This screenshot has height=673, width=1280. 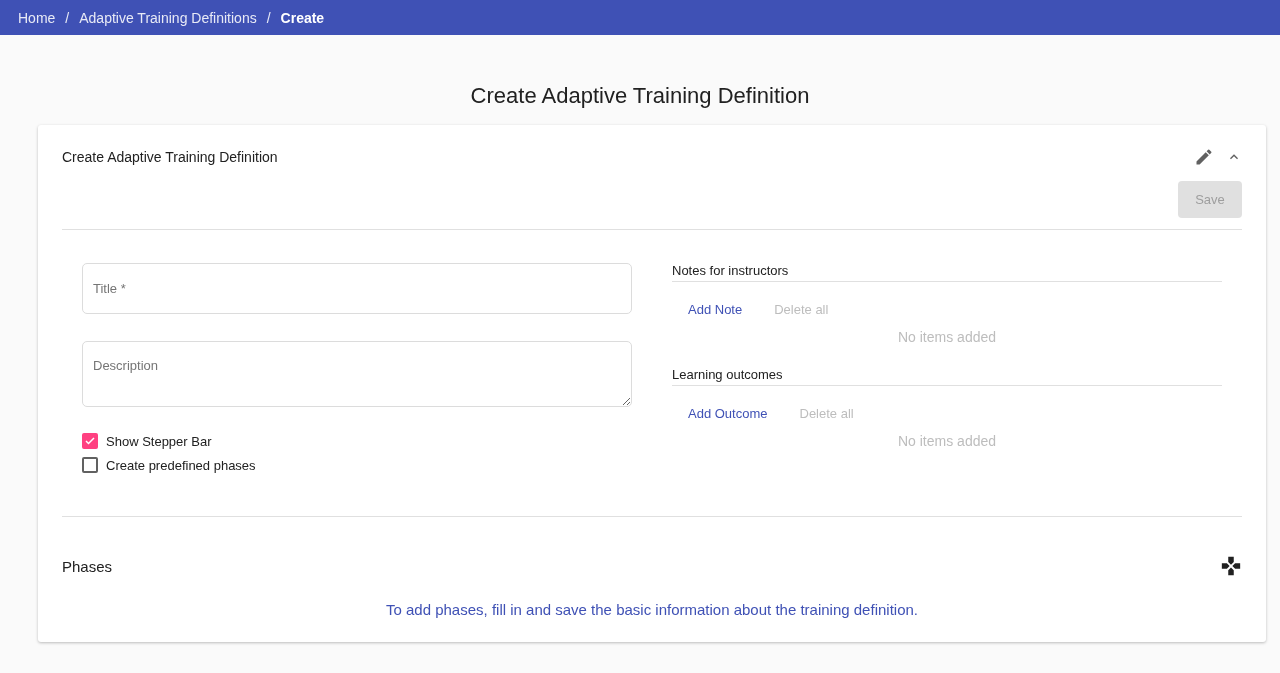 I want to click on breadcrumb-link: Home, so click(x=37, y=17).